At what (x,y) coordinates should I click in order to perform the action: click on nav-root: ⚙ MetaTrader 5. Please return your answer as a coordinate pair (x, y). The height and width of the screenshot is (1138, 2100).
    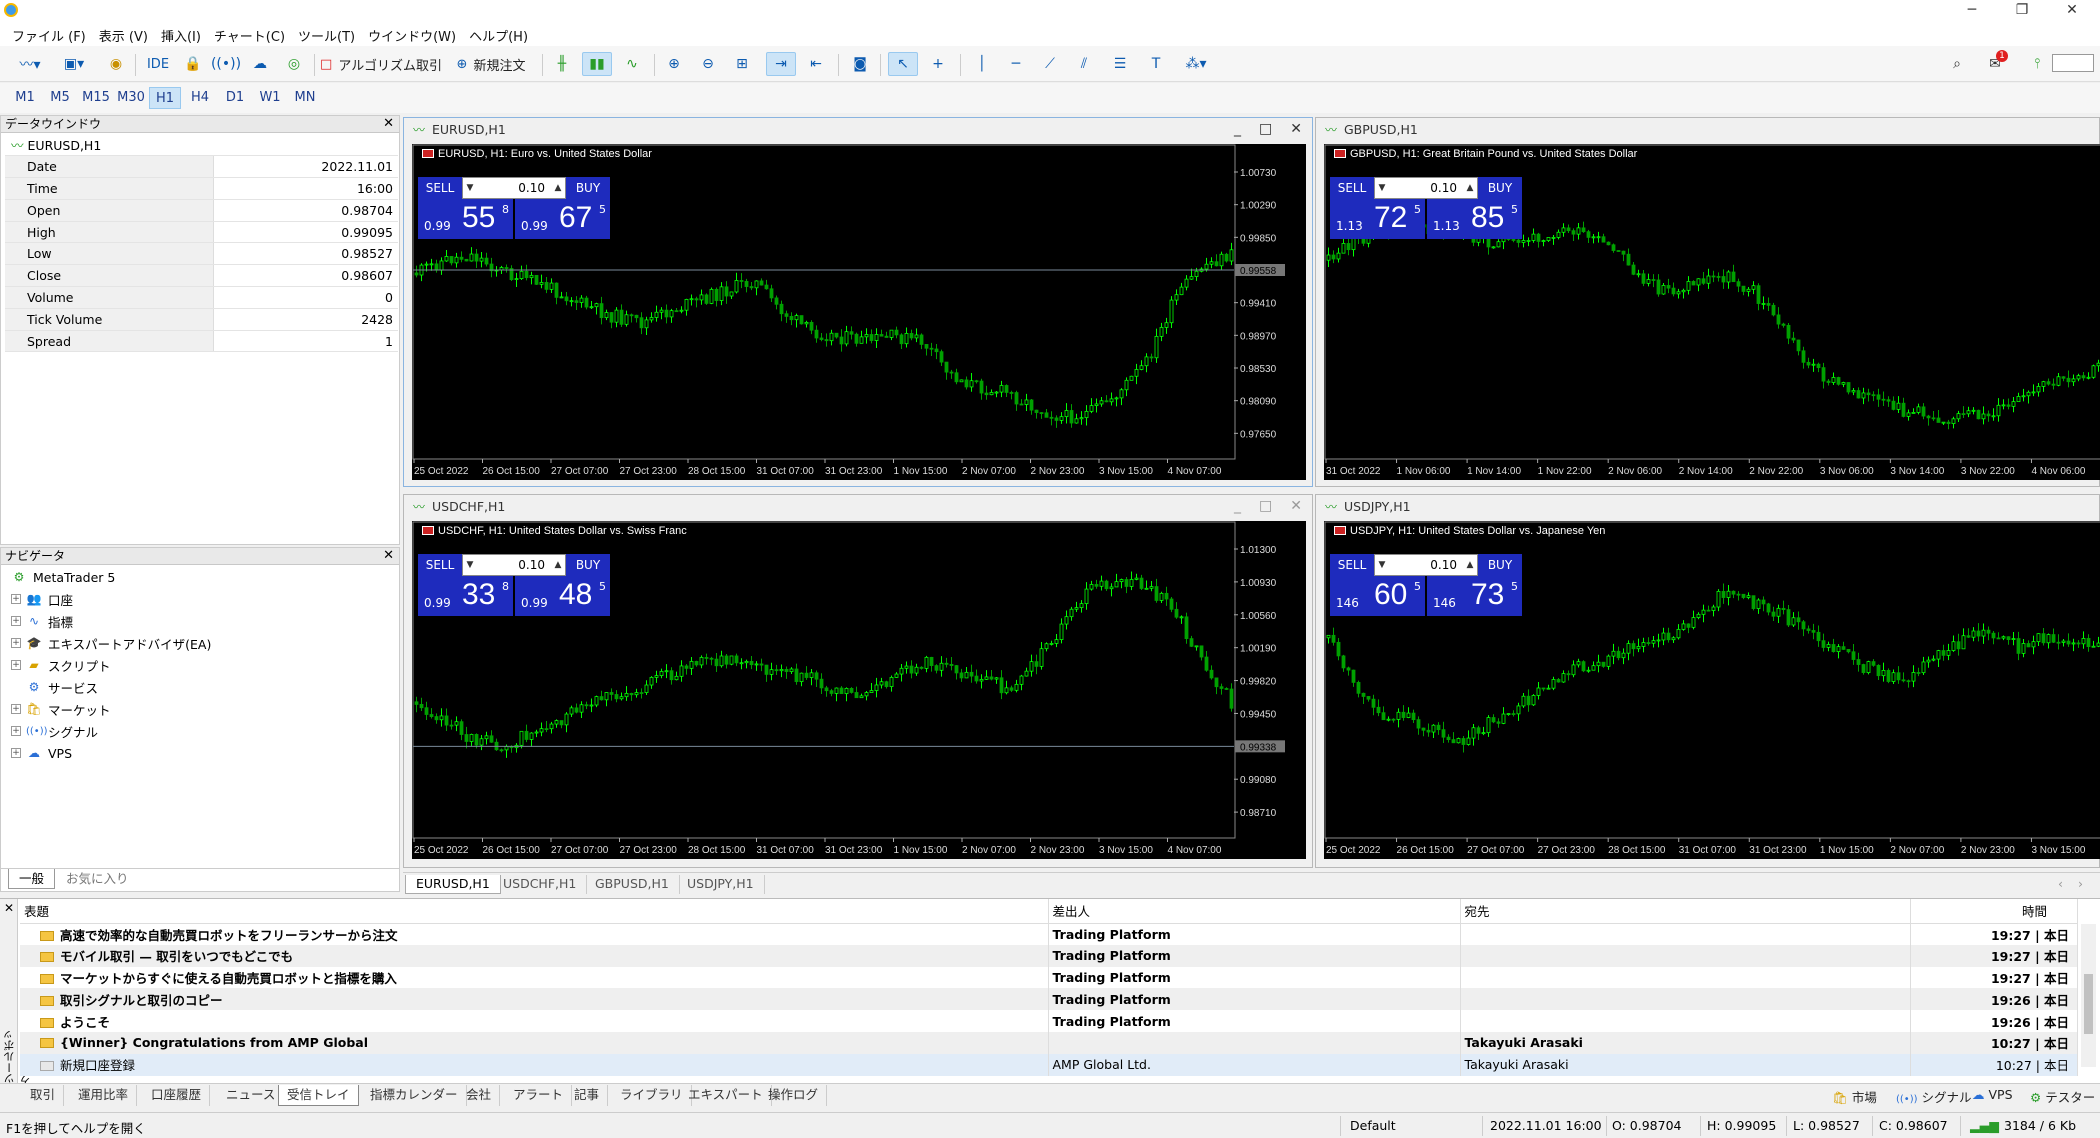
    Looking at the image, I should click on (63, 577).